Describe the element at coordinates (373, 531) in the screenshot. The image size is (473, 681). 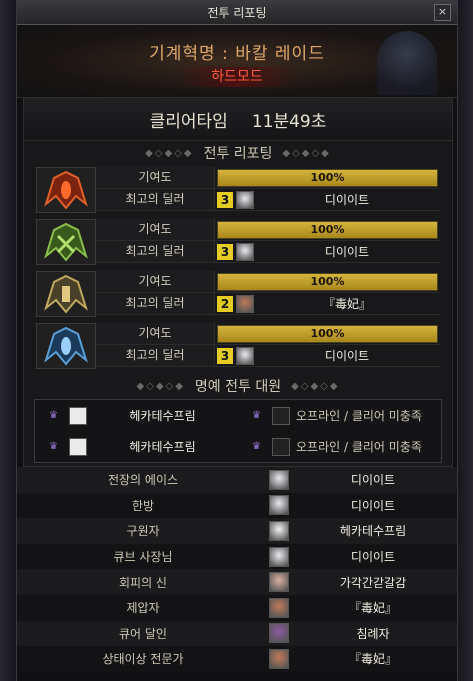
I see `award-player-name: 헤카테수프림` at that location.